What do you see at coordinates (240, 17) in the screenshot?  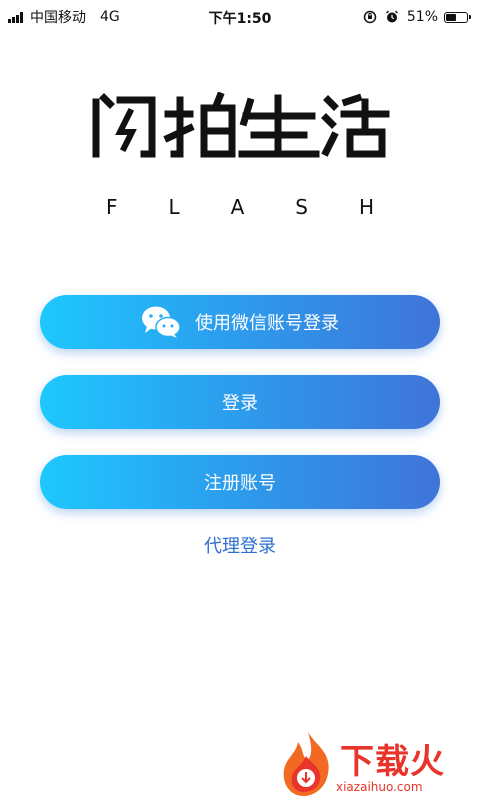 I see `status-bar: 中国移动 4G 下午1:50 51%` at bounding box center [240, 17].